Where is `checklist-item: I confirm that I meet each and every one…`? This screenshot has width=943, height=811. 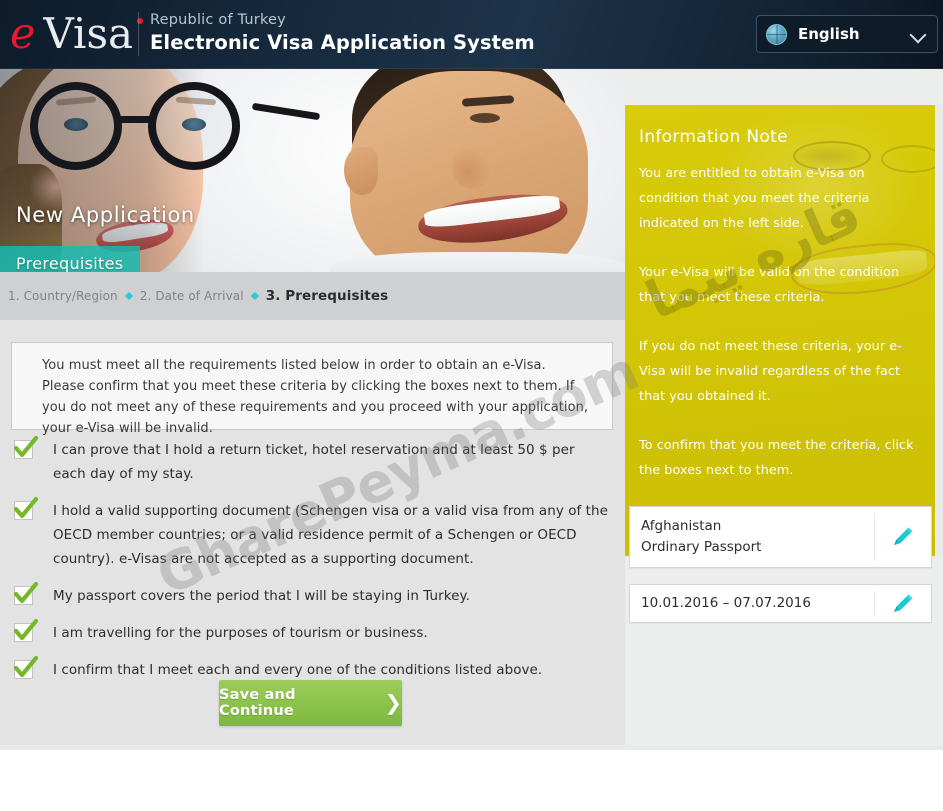
checklist-item: I confirm that I meet each and every one… is located at coordinates (312, 668).